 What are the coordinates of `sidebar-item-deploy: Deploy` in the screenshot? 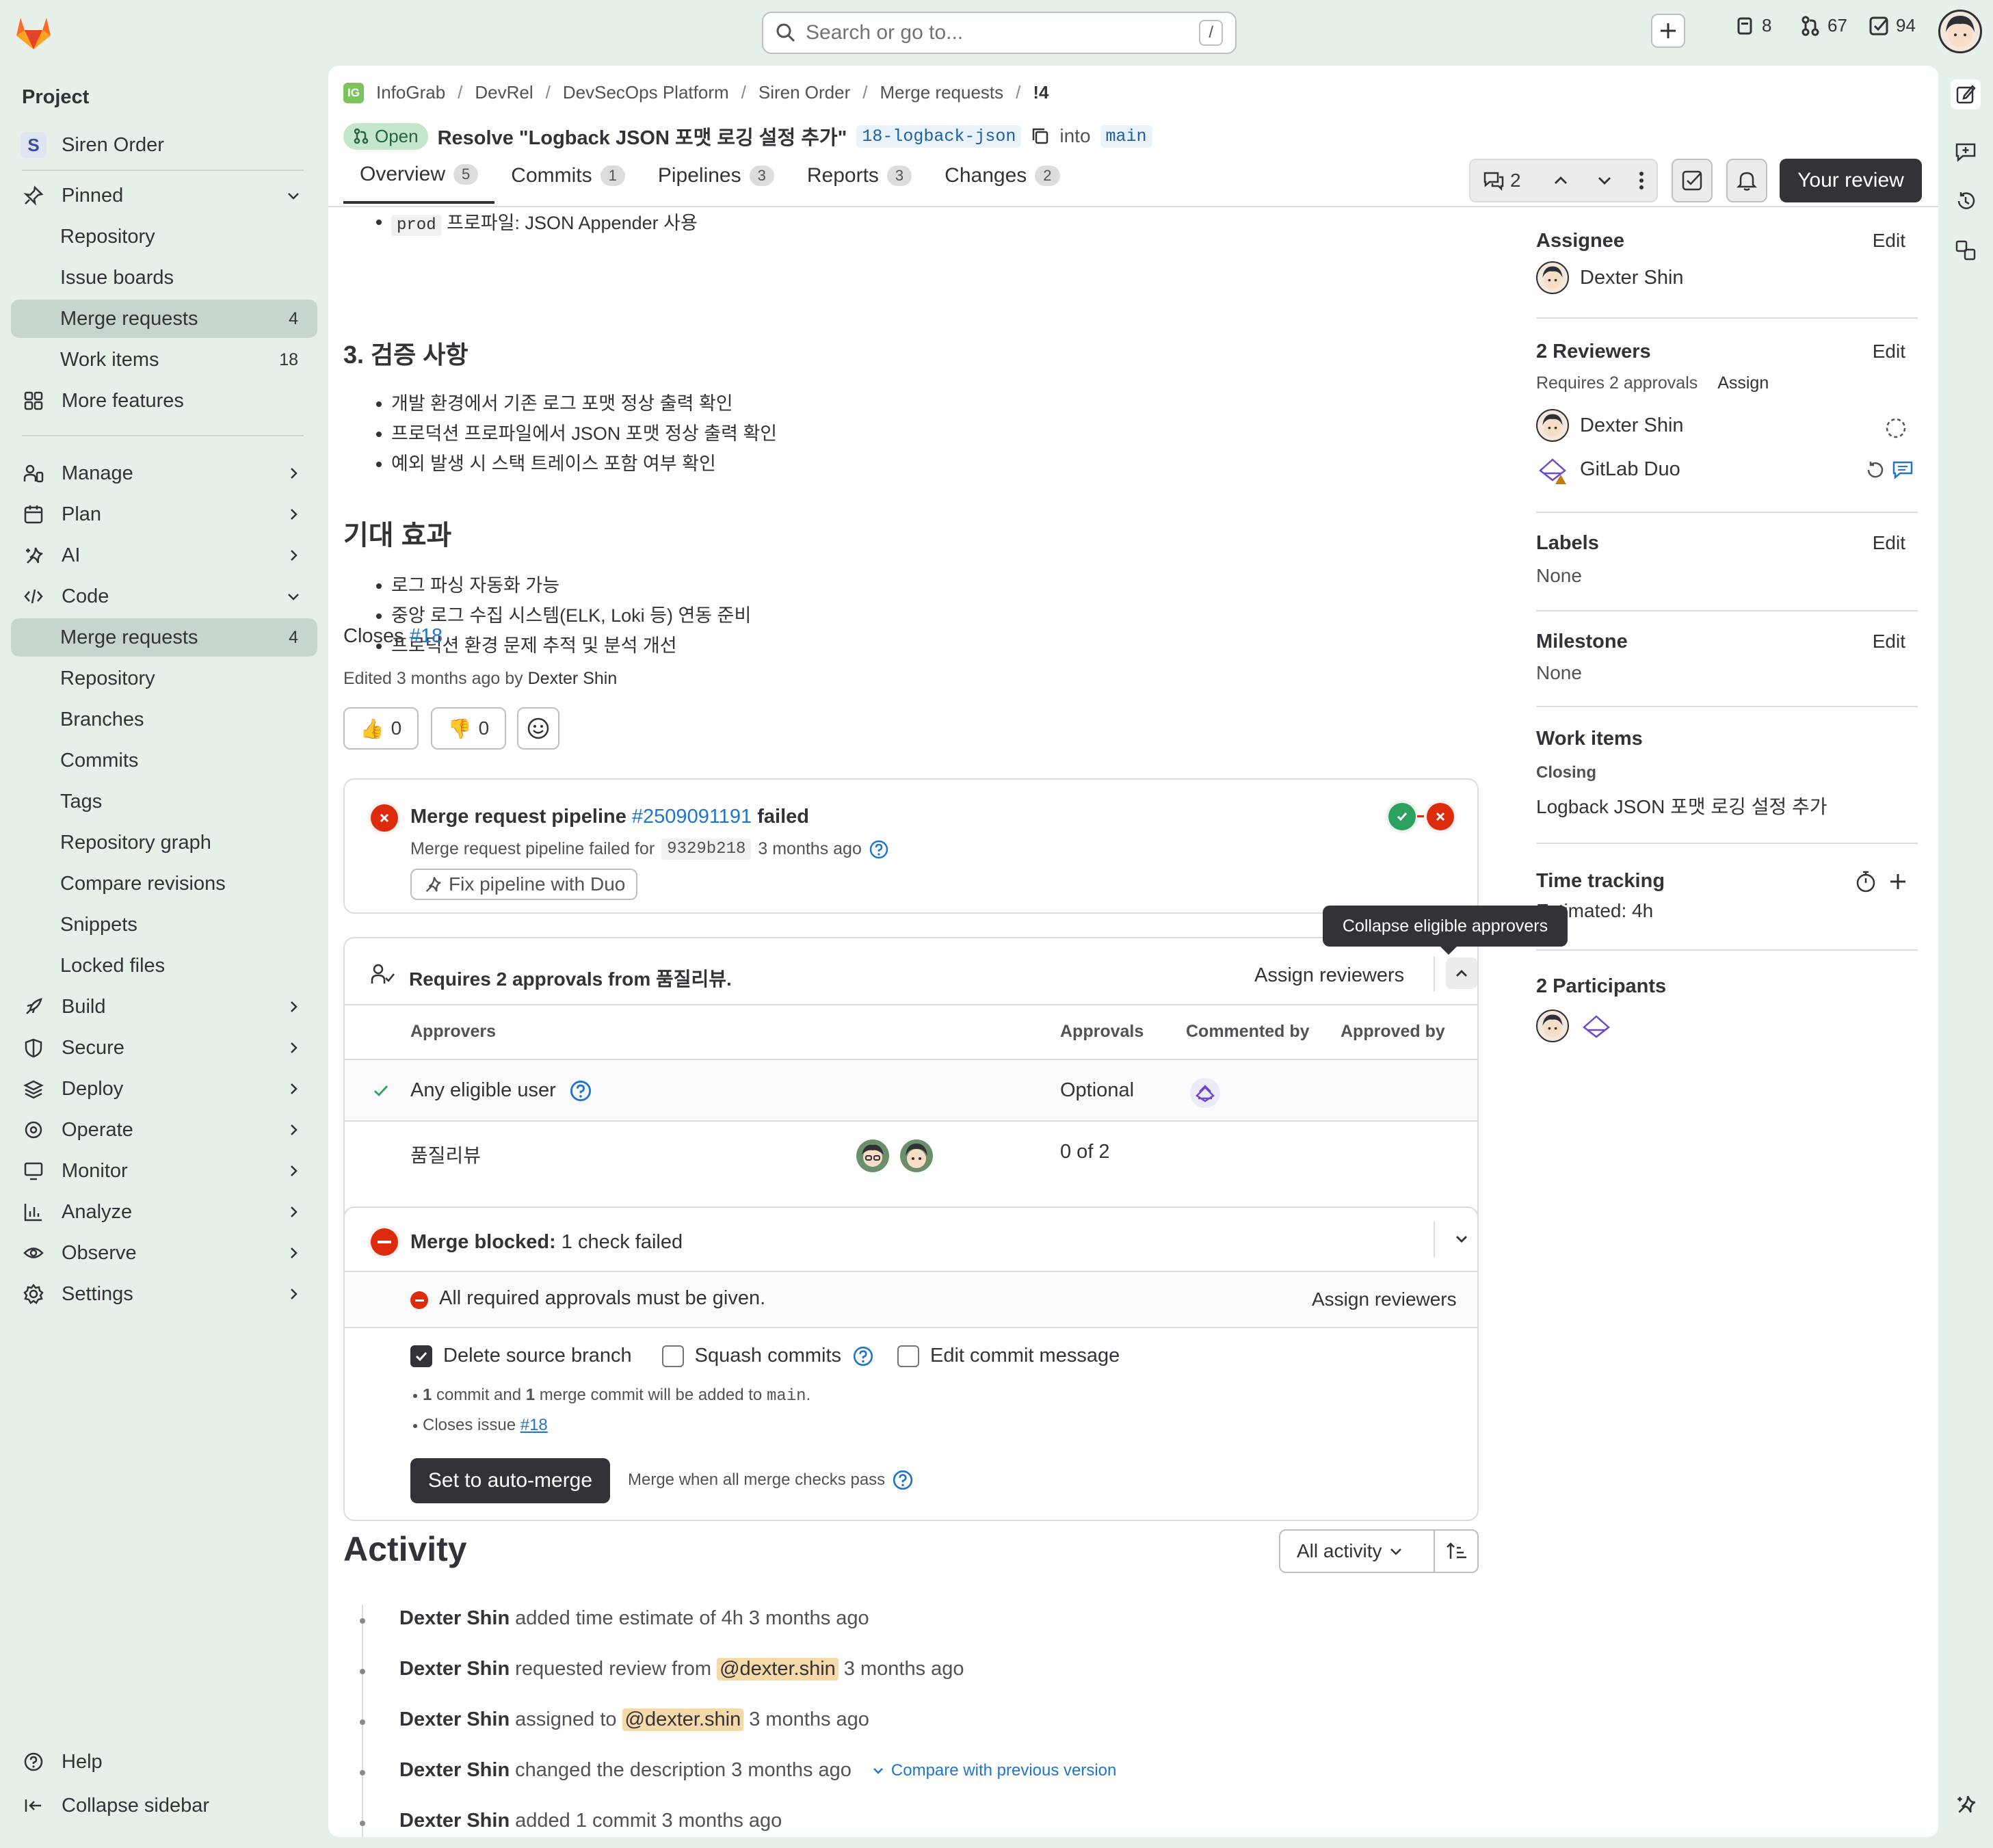 It's located at (164, 1089).